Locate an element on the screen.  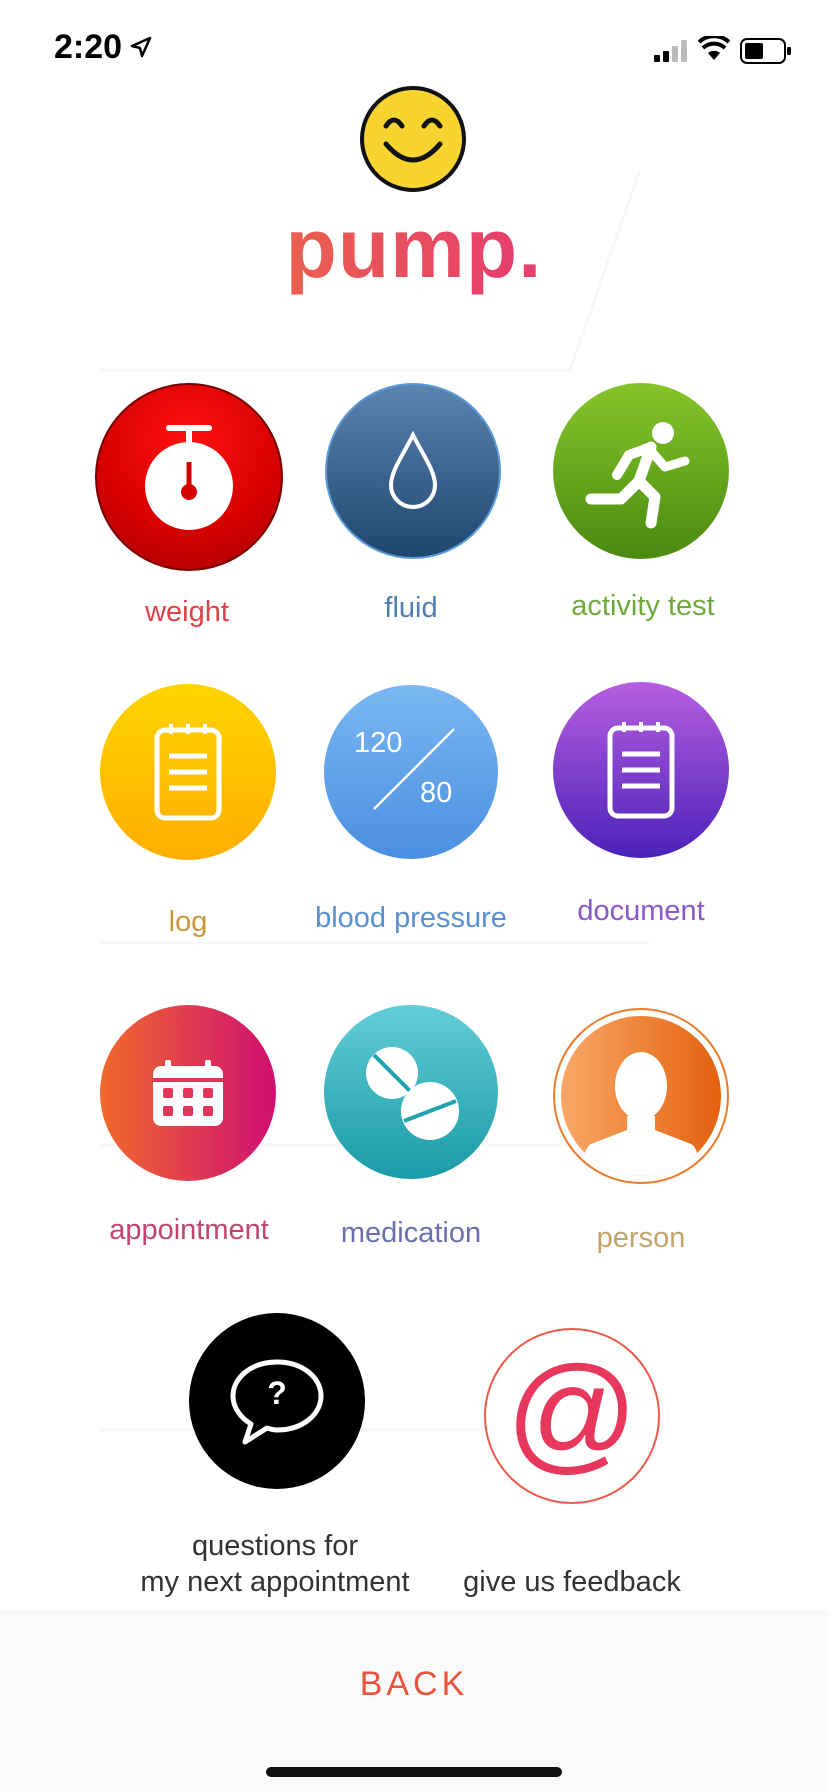
log-label: log is located at coordinates (188, 922).